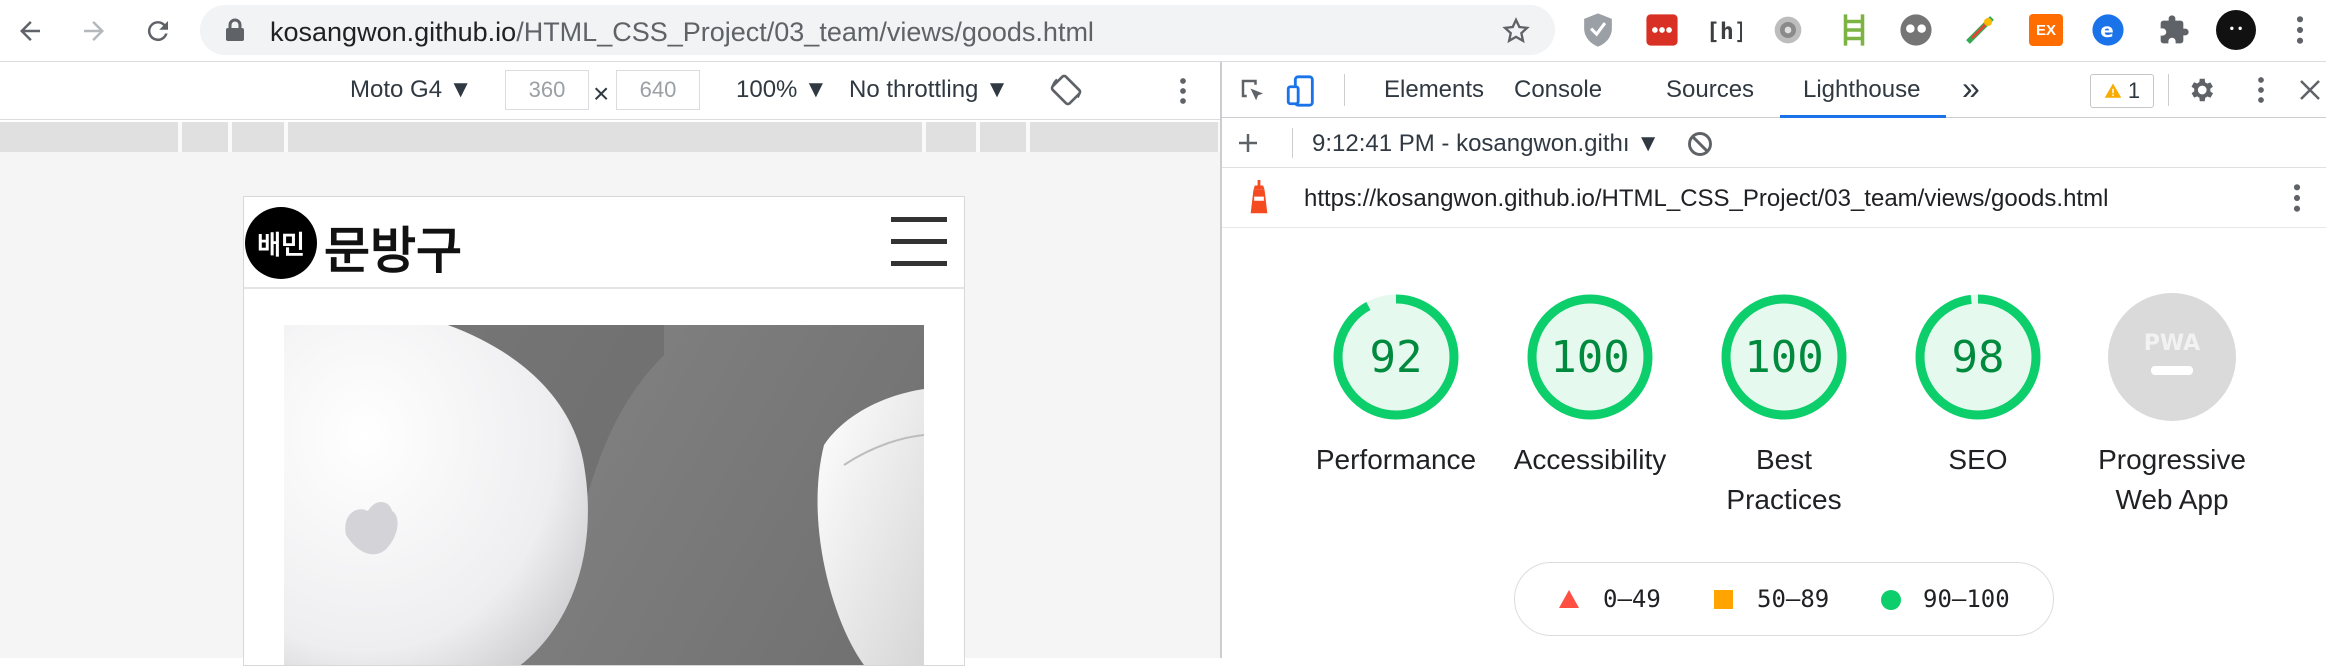  What do you see at coordinates (1700, 144) in the screenshot?
I see `clear-icon` at bounding box center [1700, 144].